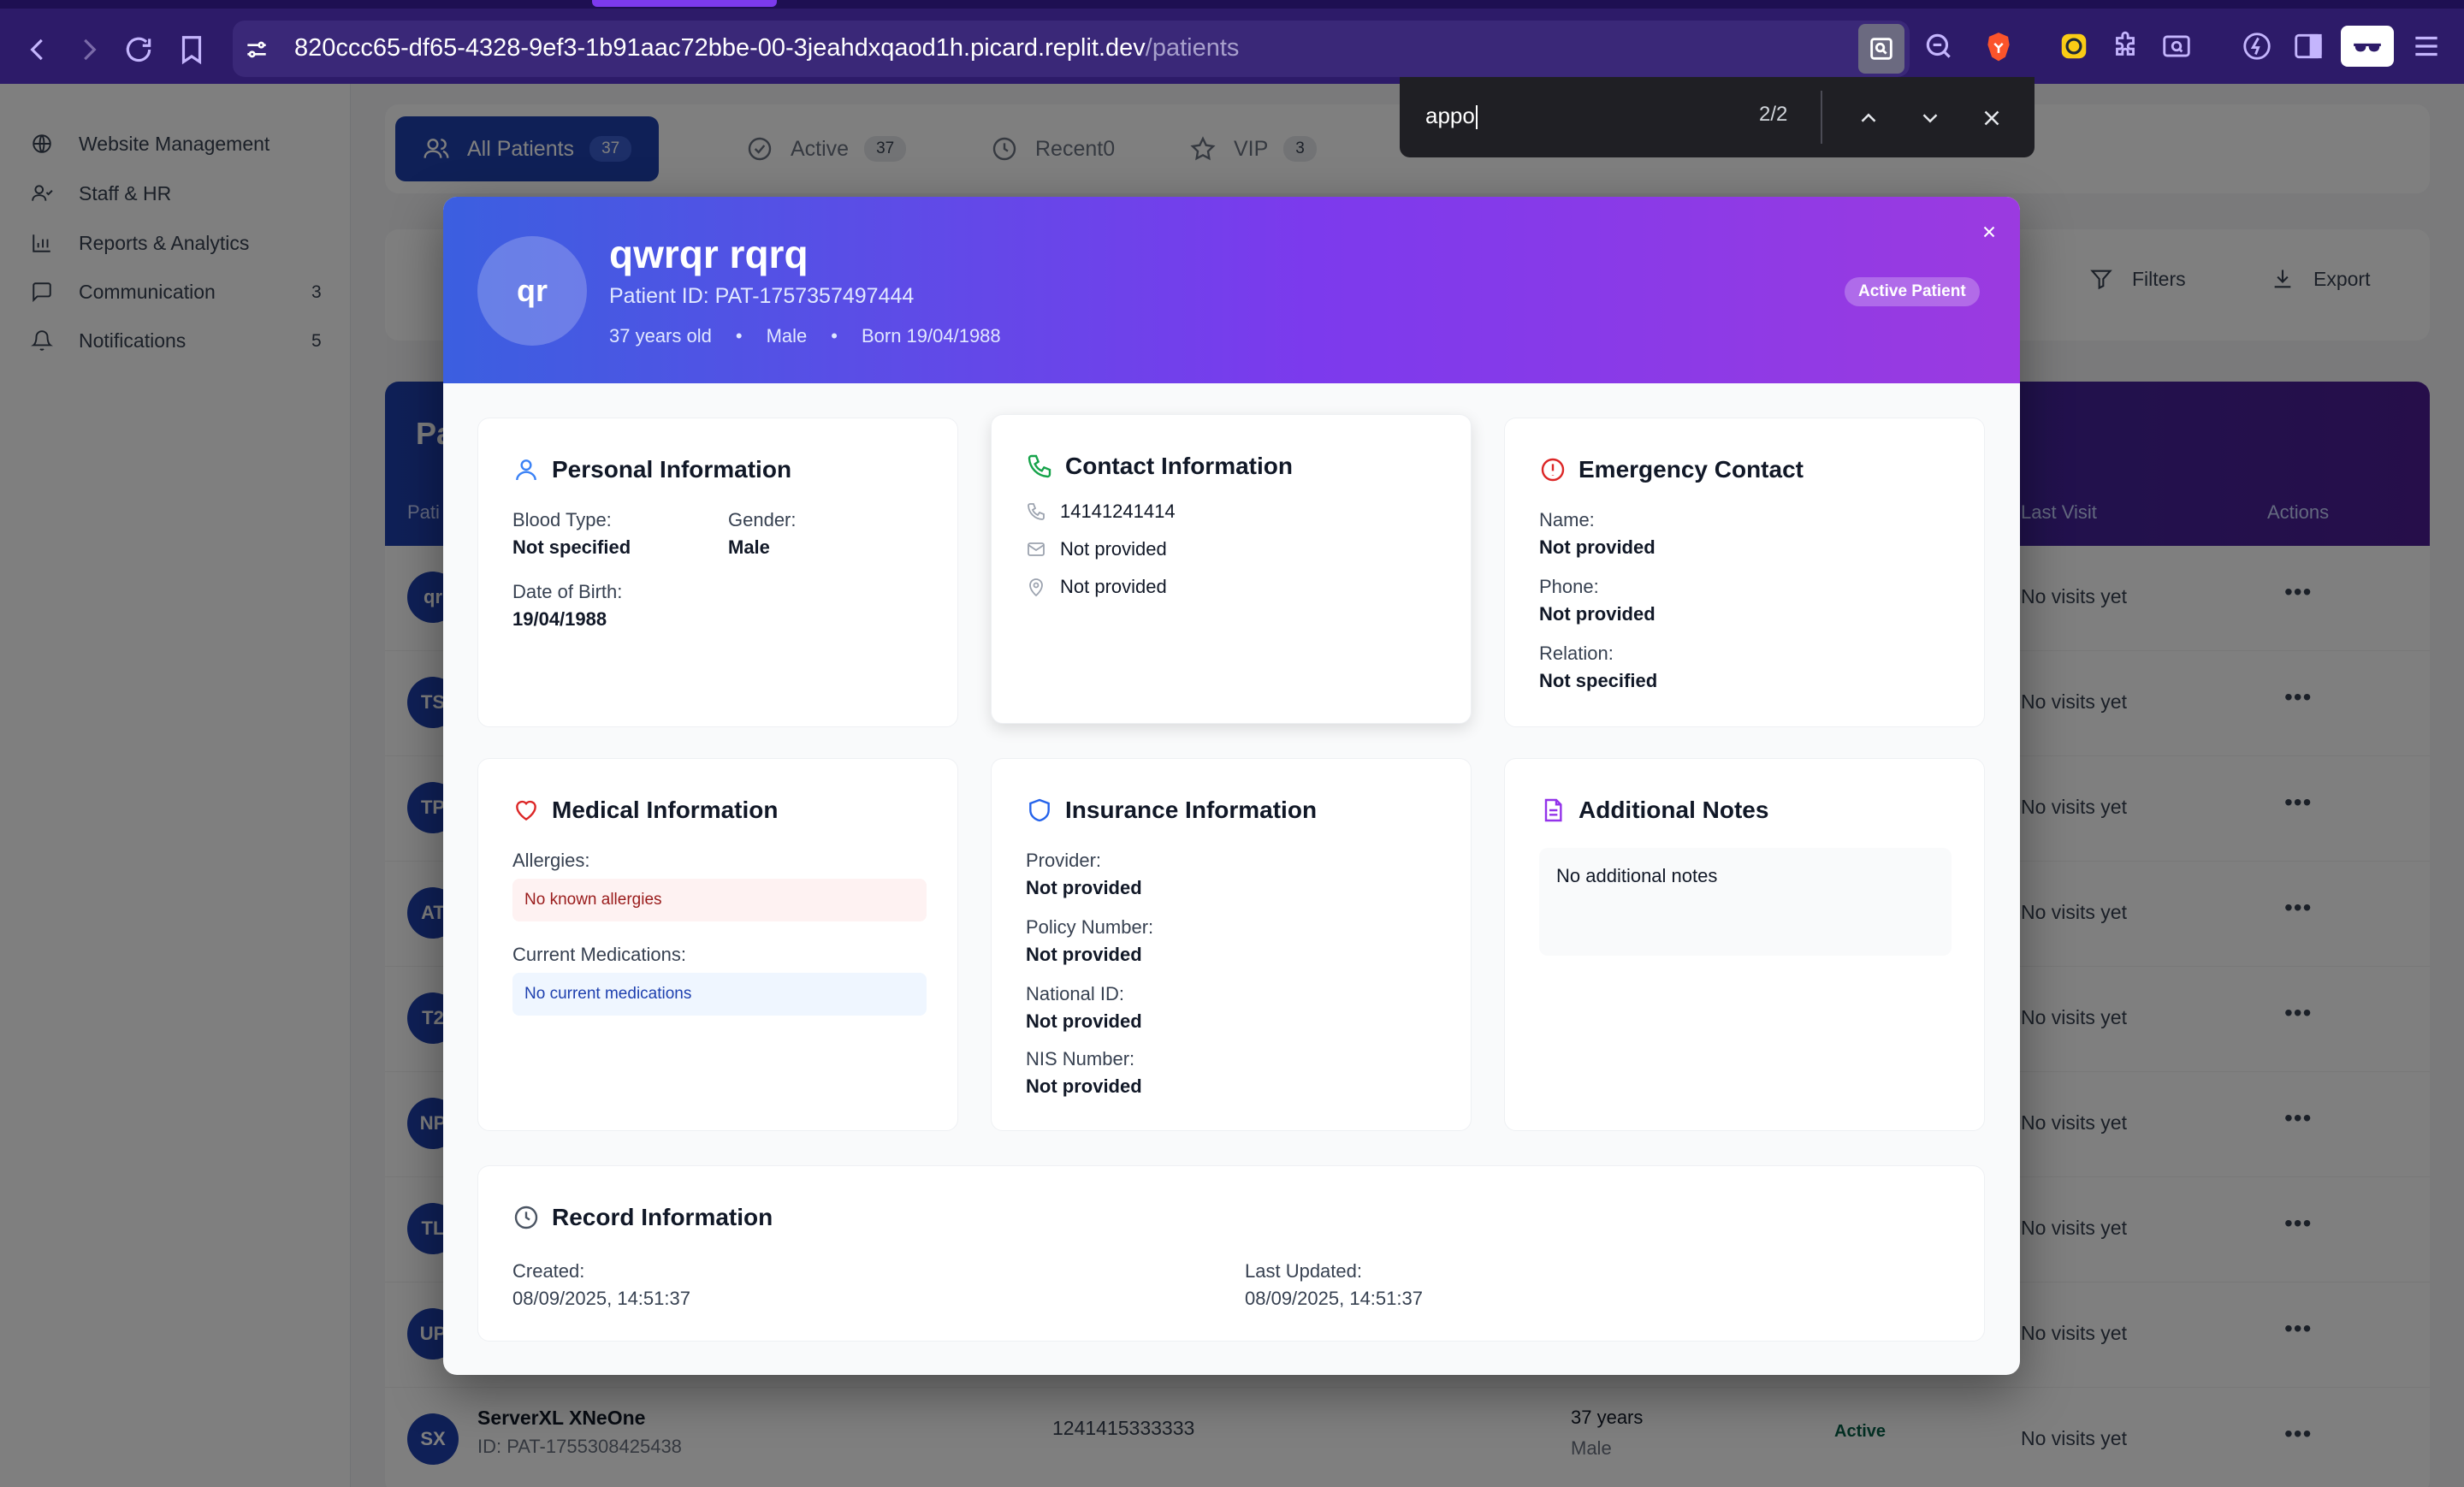  Describe the element at coordinates (1653, 810) in the screenshot. I see `additional-notes-title: Additional Notes` at that location.